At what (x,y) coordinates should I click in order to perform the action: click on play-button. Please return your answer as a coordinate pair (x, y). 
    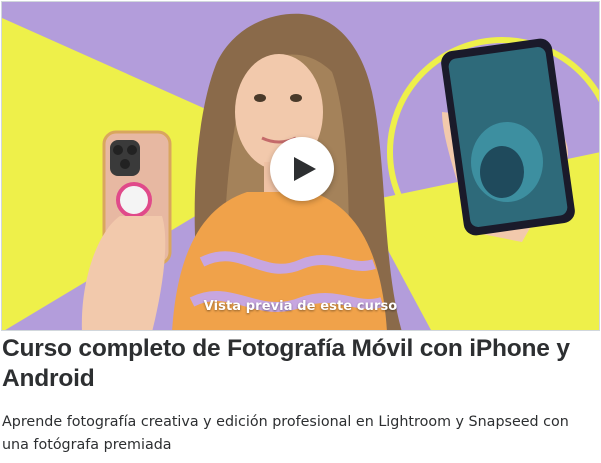
    Looking at the image, I should click on (302, 169).